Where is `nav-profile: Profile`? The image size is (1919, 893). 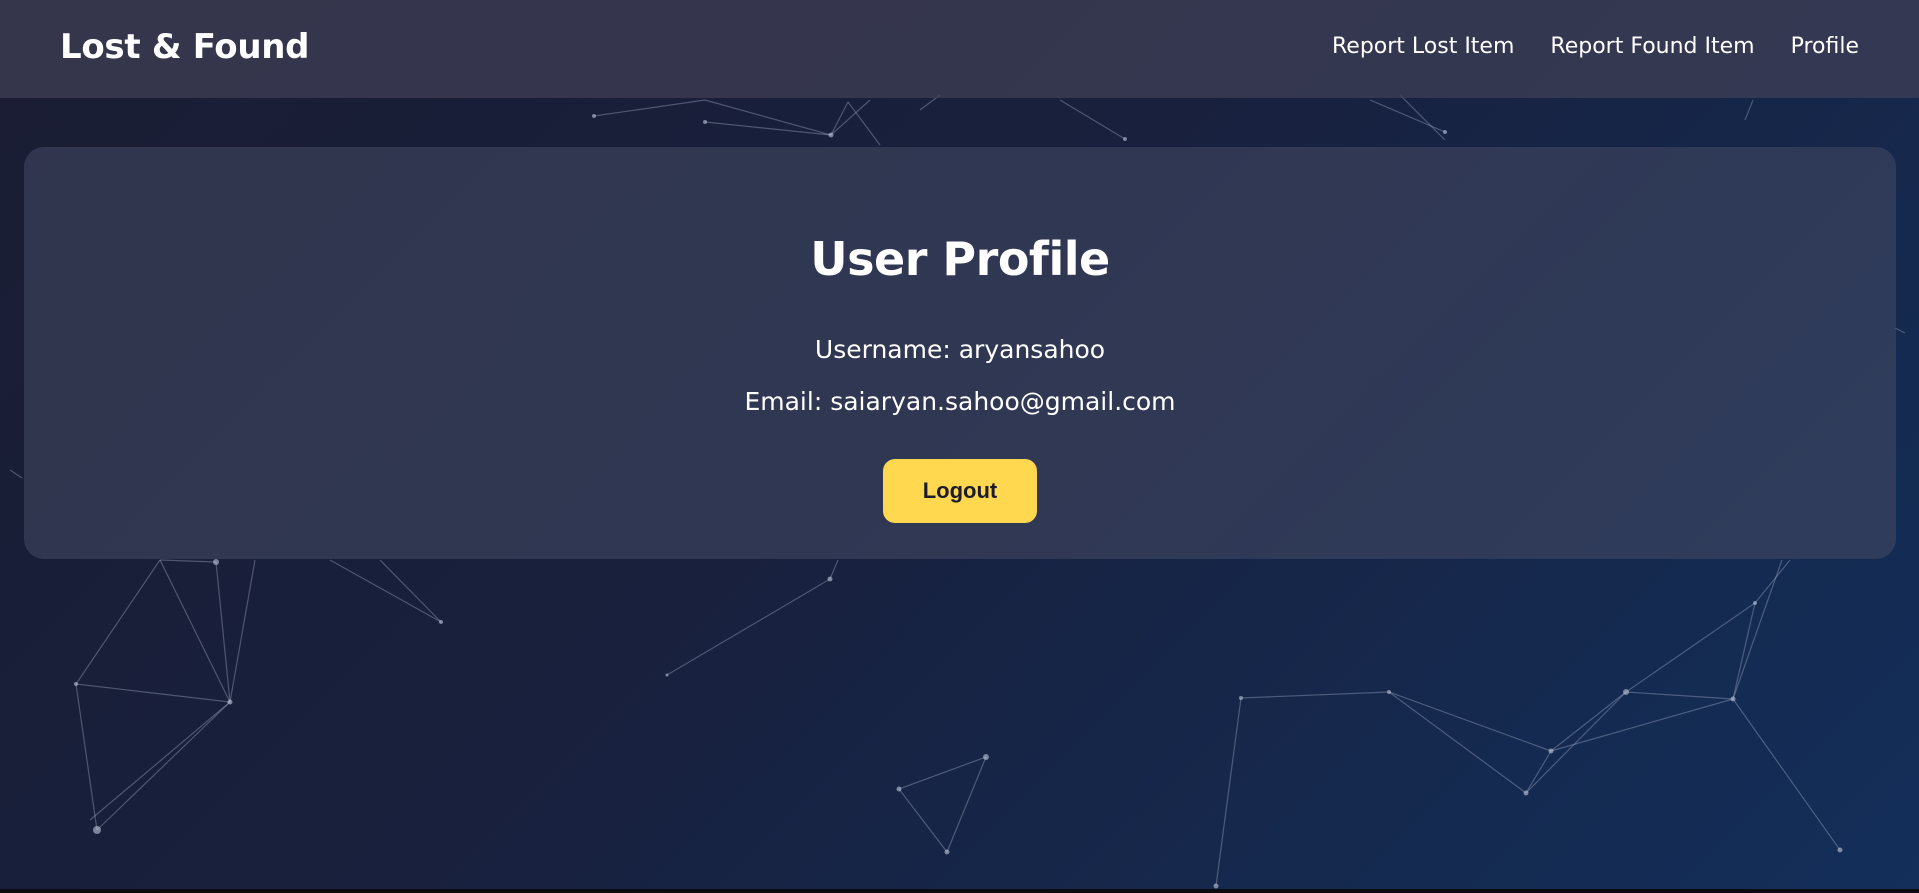 nav-profile: Profile is located at coordinates (1825, 47).